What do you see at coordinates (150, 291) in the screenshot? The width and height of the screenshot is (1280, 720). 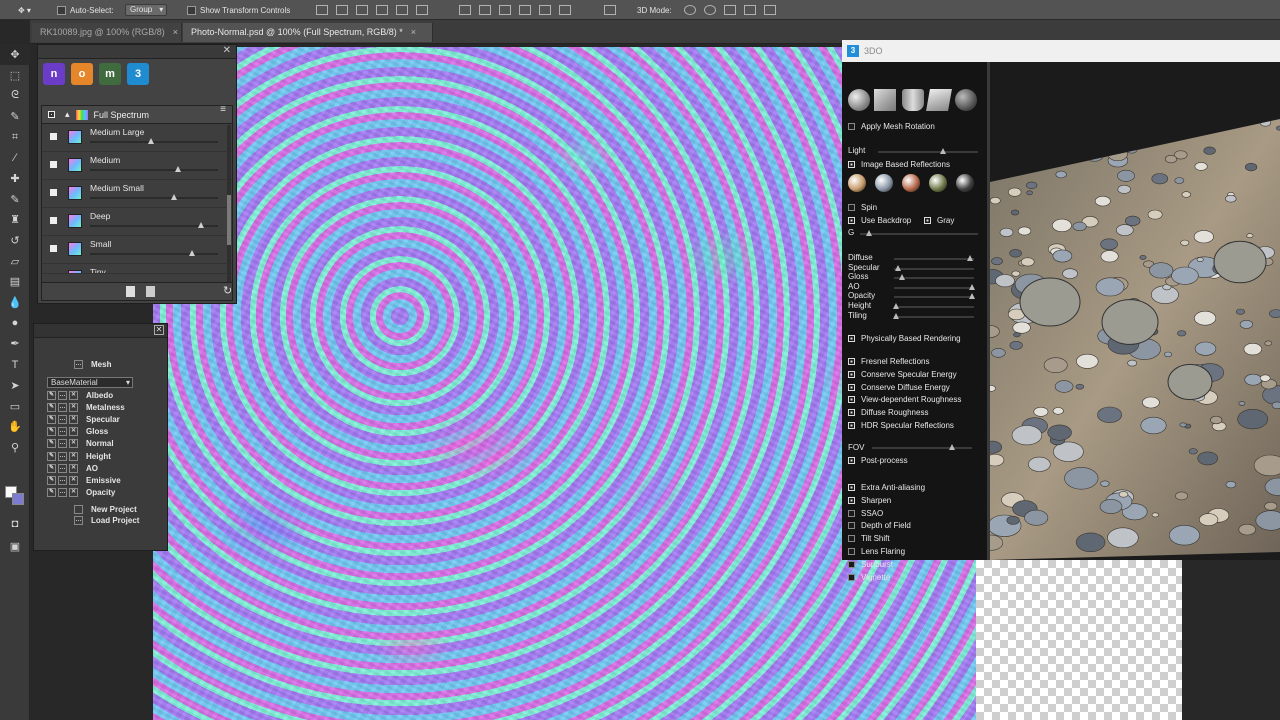 I see `duplicate-layer-icon` at bounding box center [150, 291].